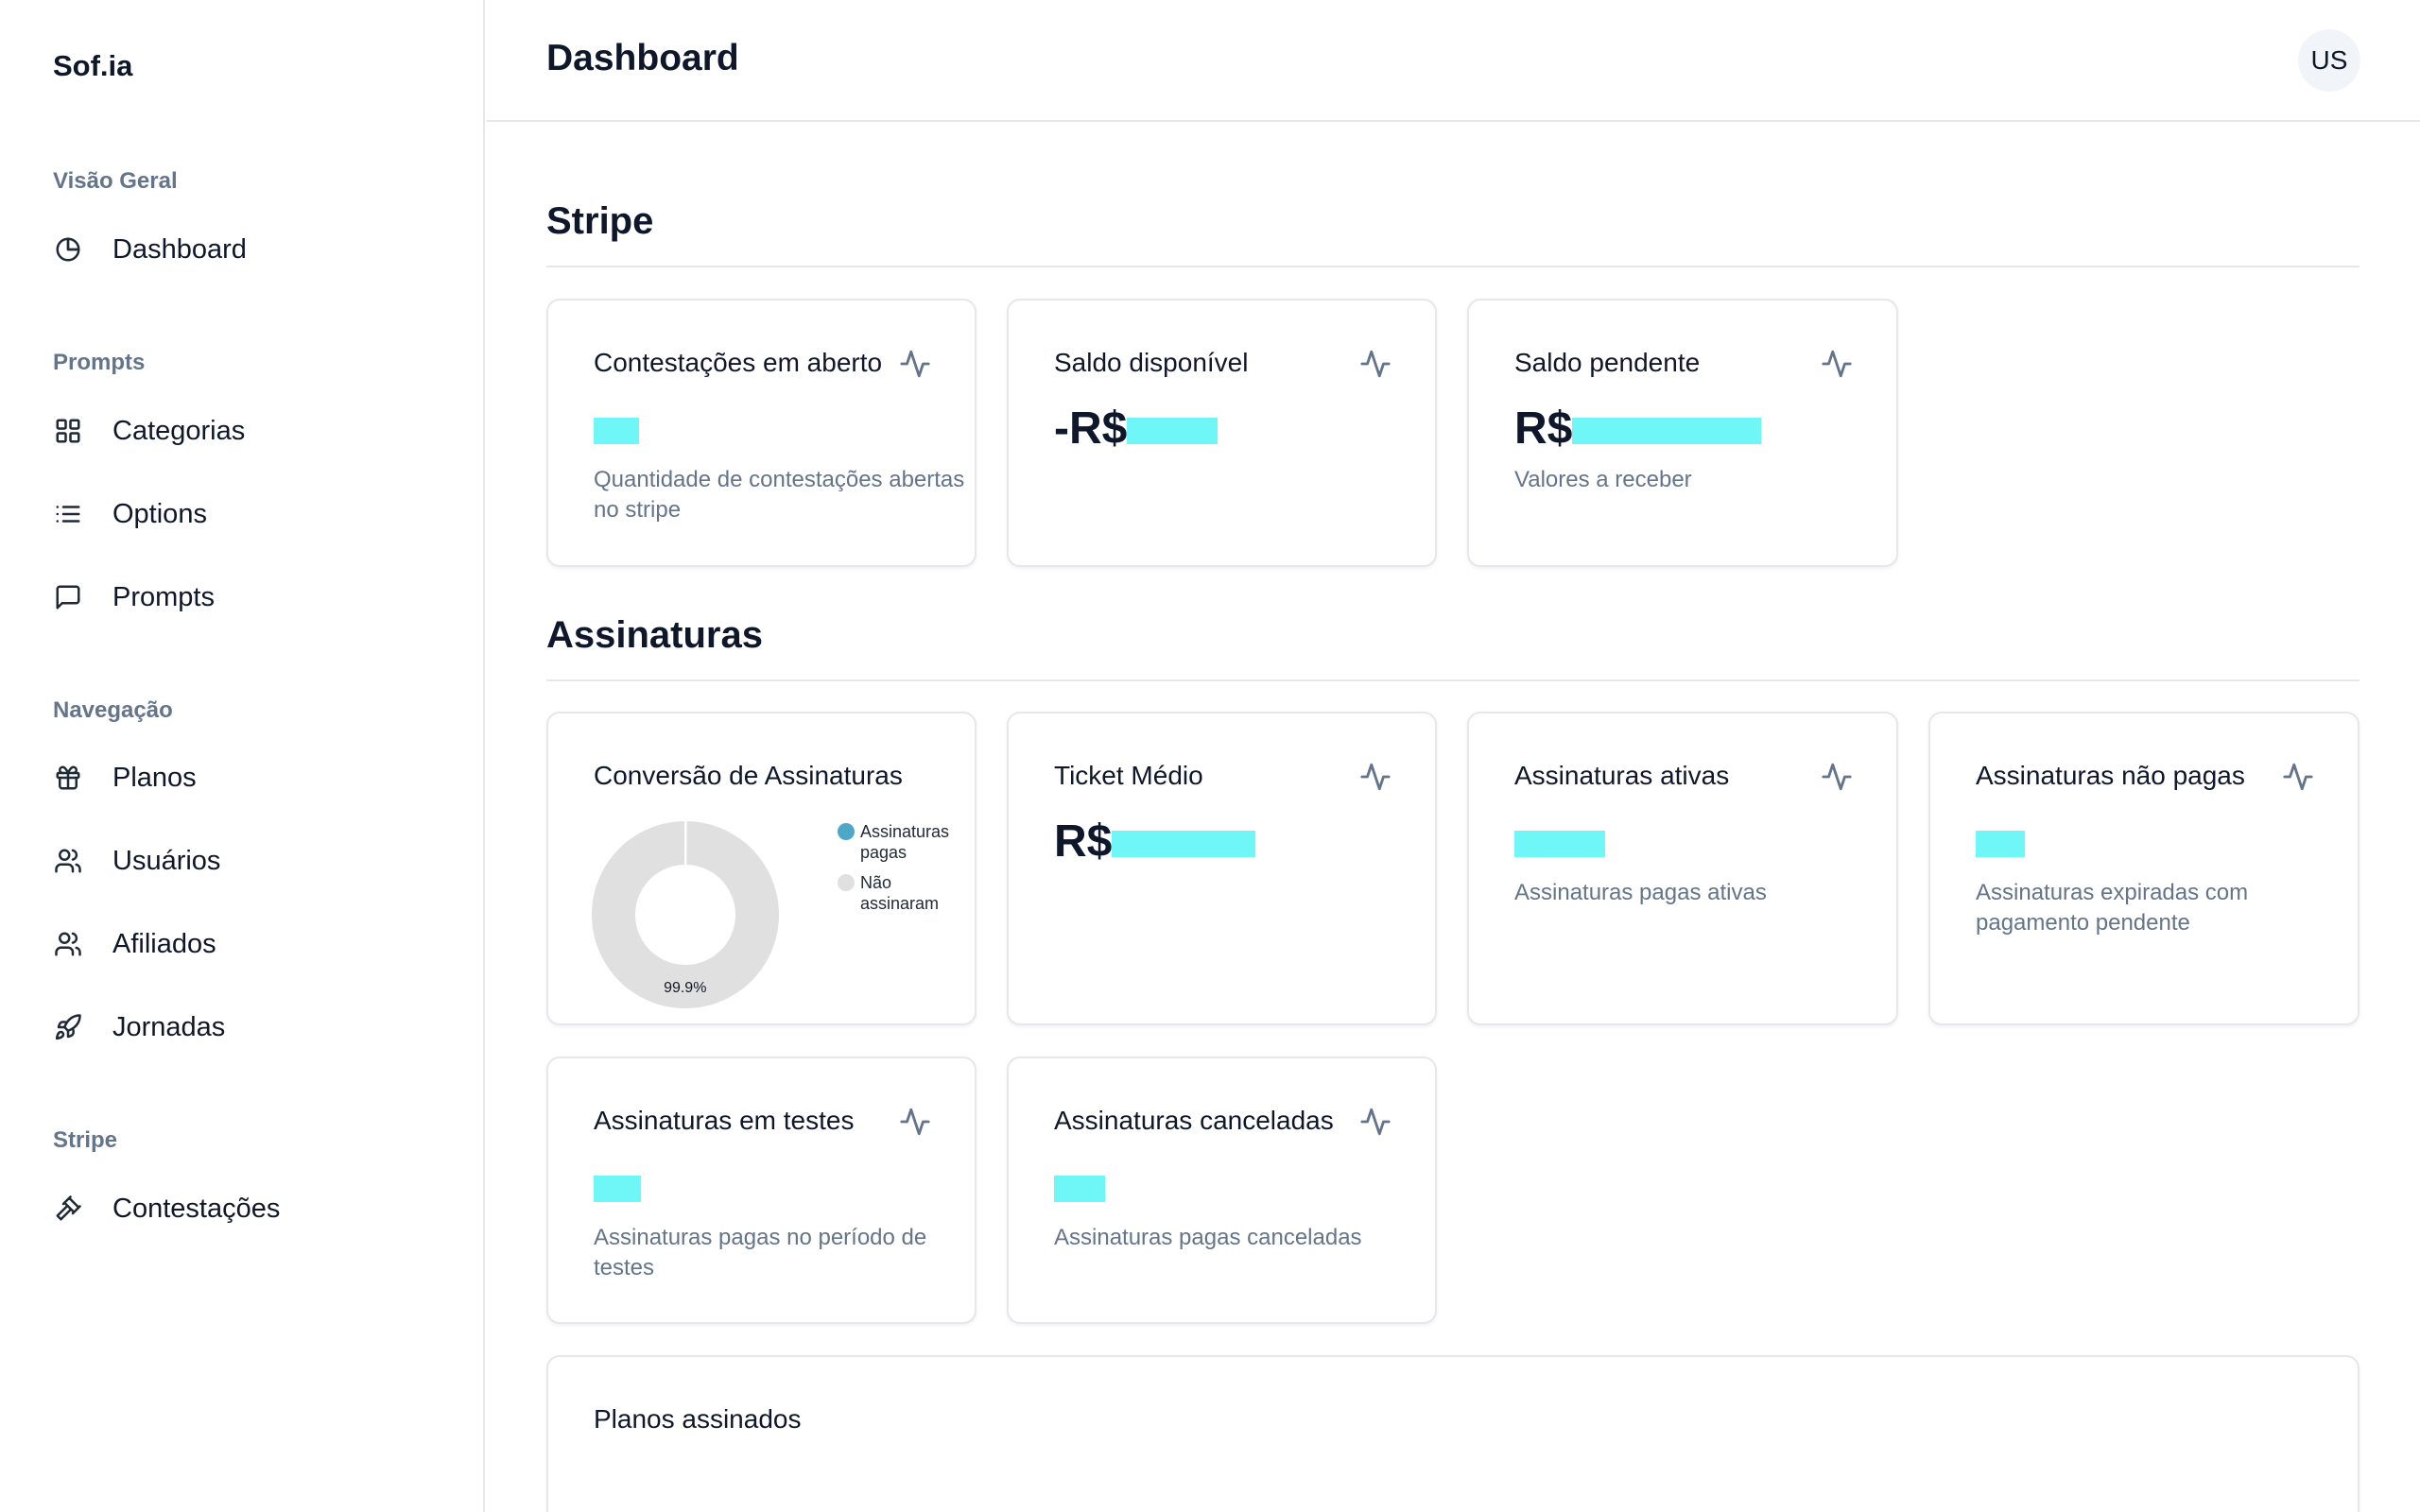  Describe the element at coordinates (68, 1027) in the screenshot. I see `rocket-icon` at that location.